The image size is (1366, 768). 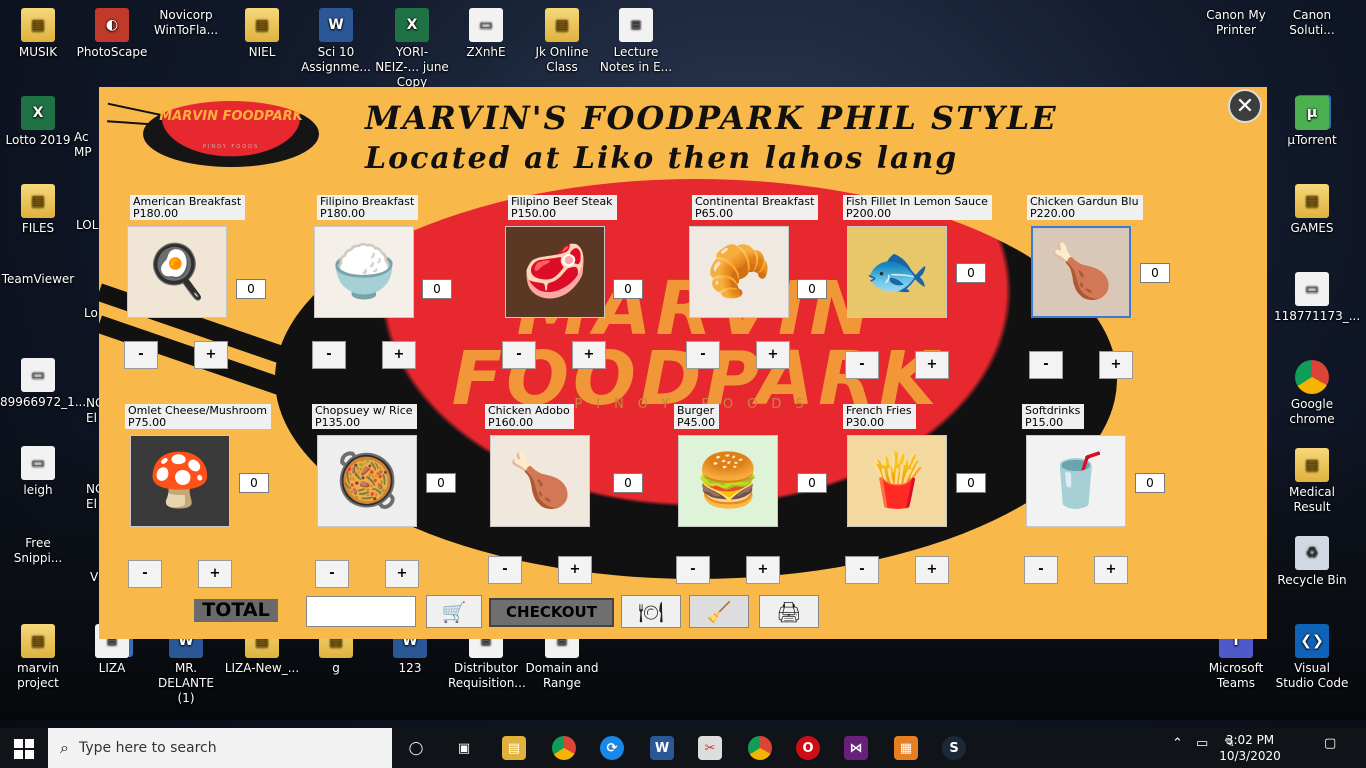 I want to click on desktop-icon-partial: Ac MP, so click(x=87, y=145).